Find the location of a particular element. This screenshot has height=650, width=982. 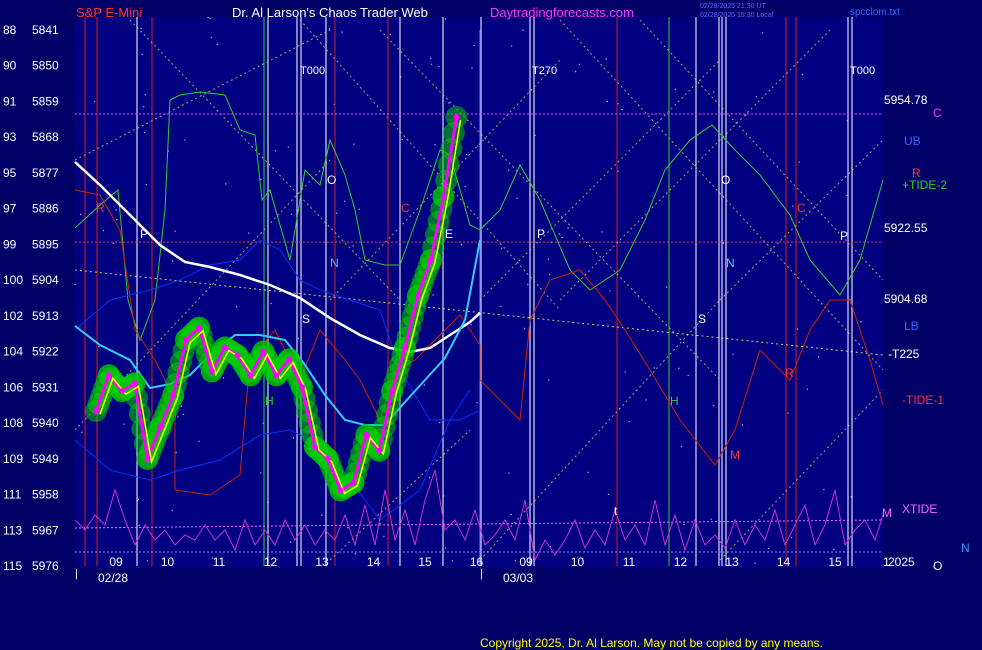

right-series-label: XTIDE is located at coordinates (919, 509).